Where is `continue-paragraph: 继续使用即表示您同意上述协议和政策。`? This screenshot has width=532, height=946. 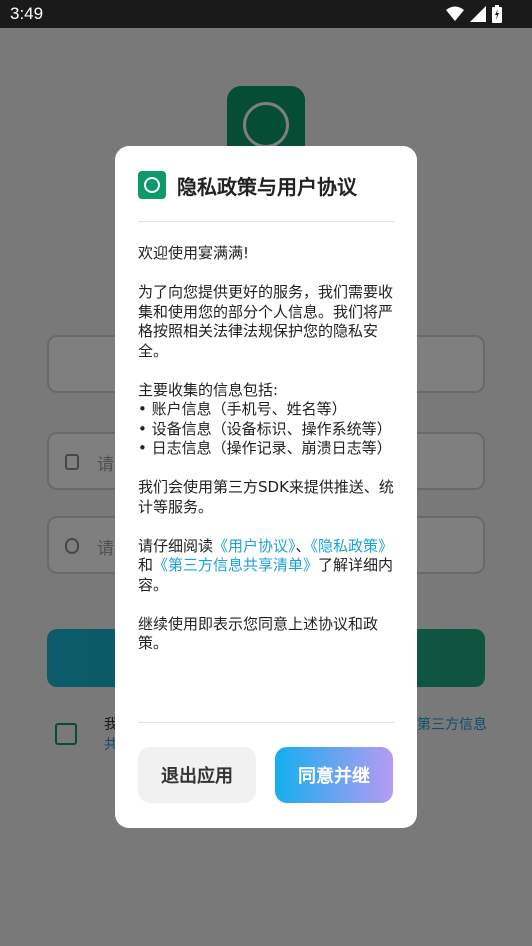 continue-paragraph: 继续使用即表示您同意上述协议和政策。 is located at coordinates (258, 633).